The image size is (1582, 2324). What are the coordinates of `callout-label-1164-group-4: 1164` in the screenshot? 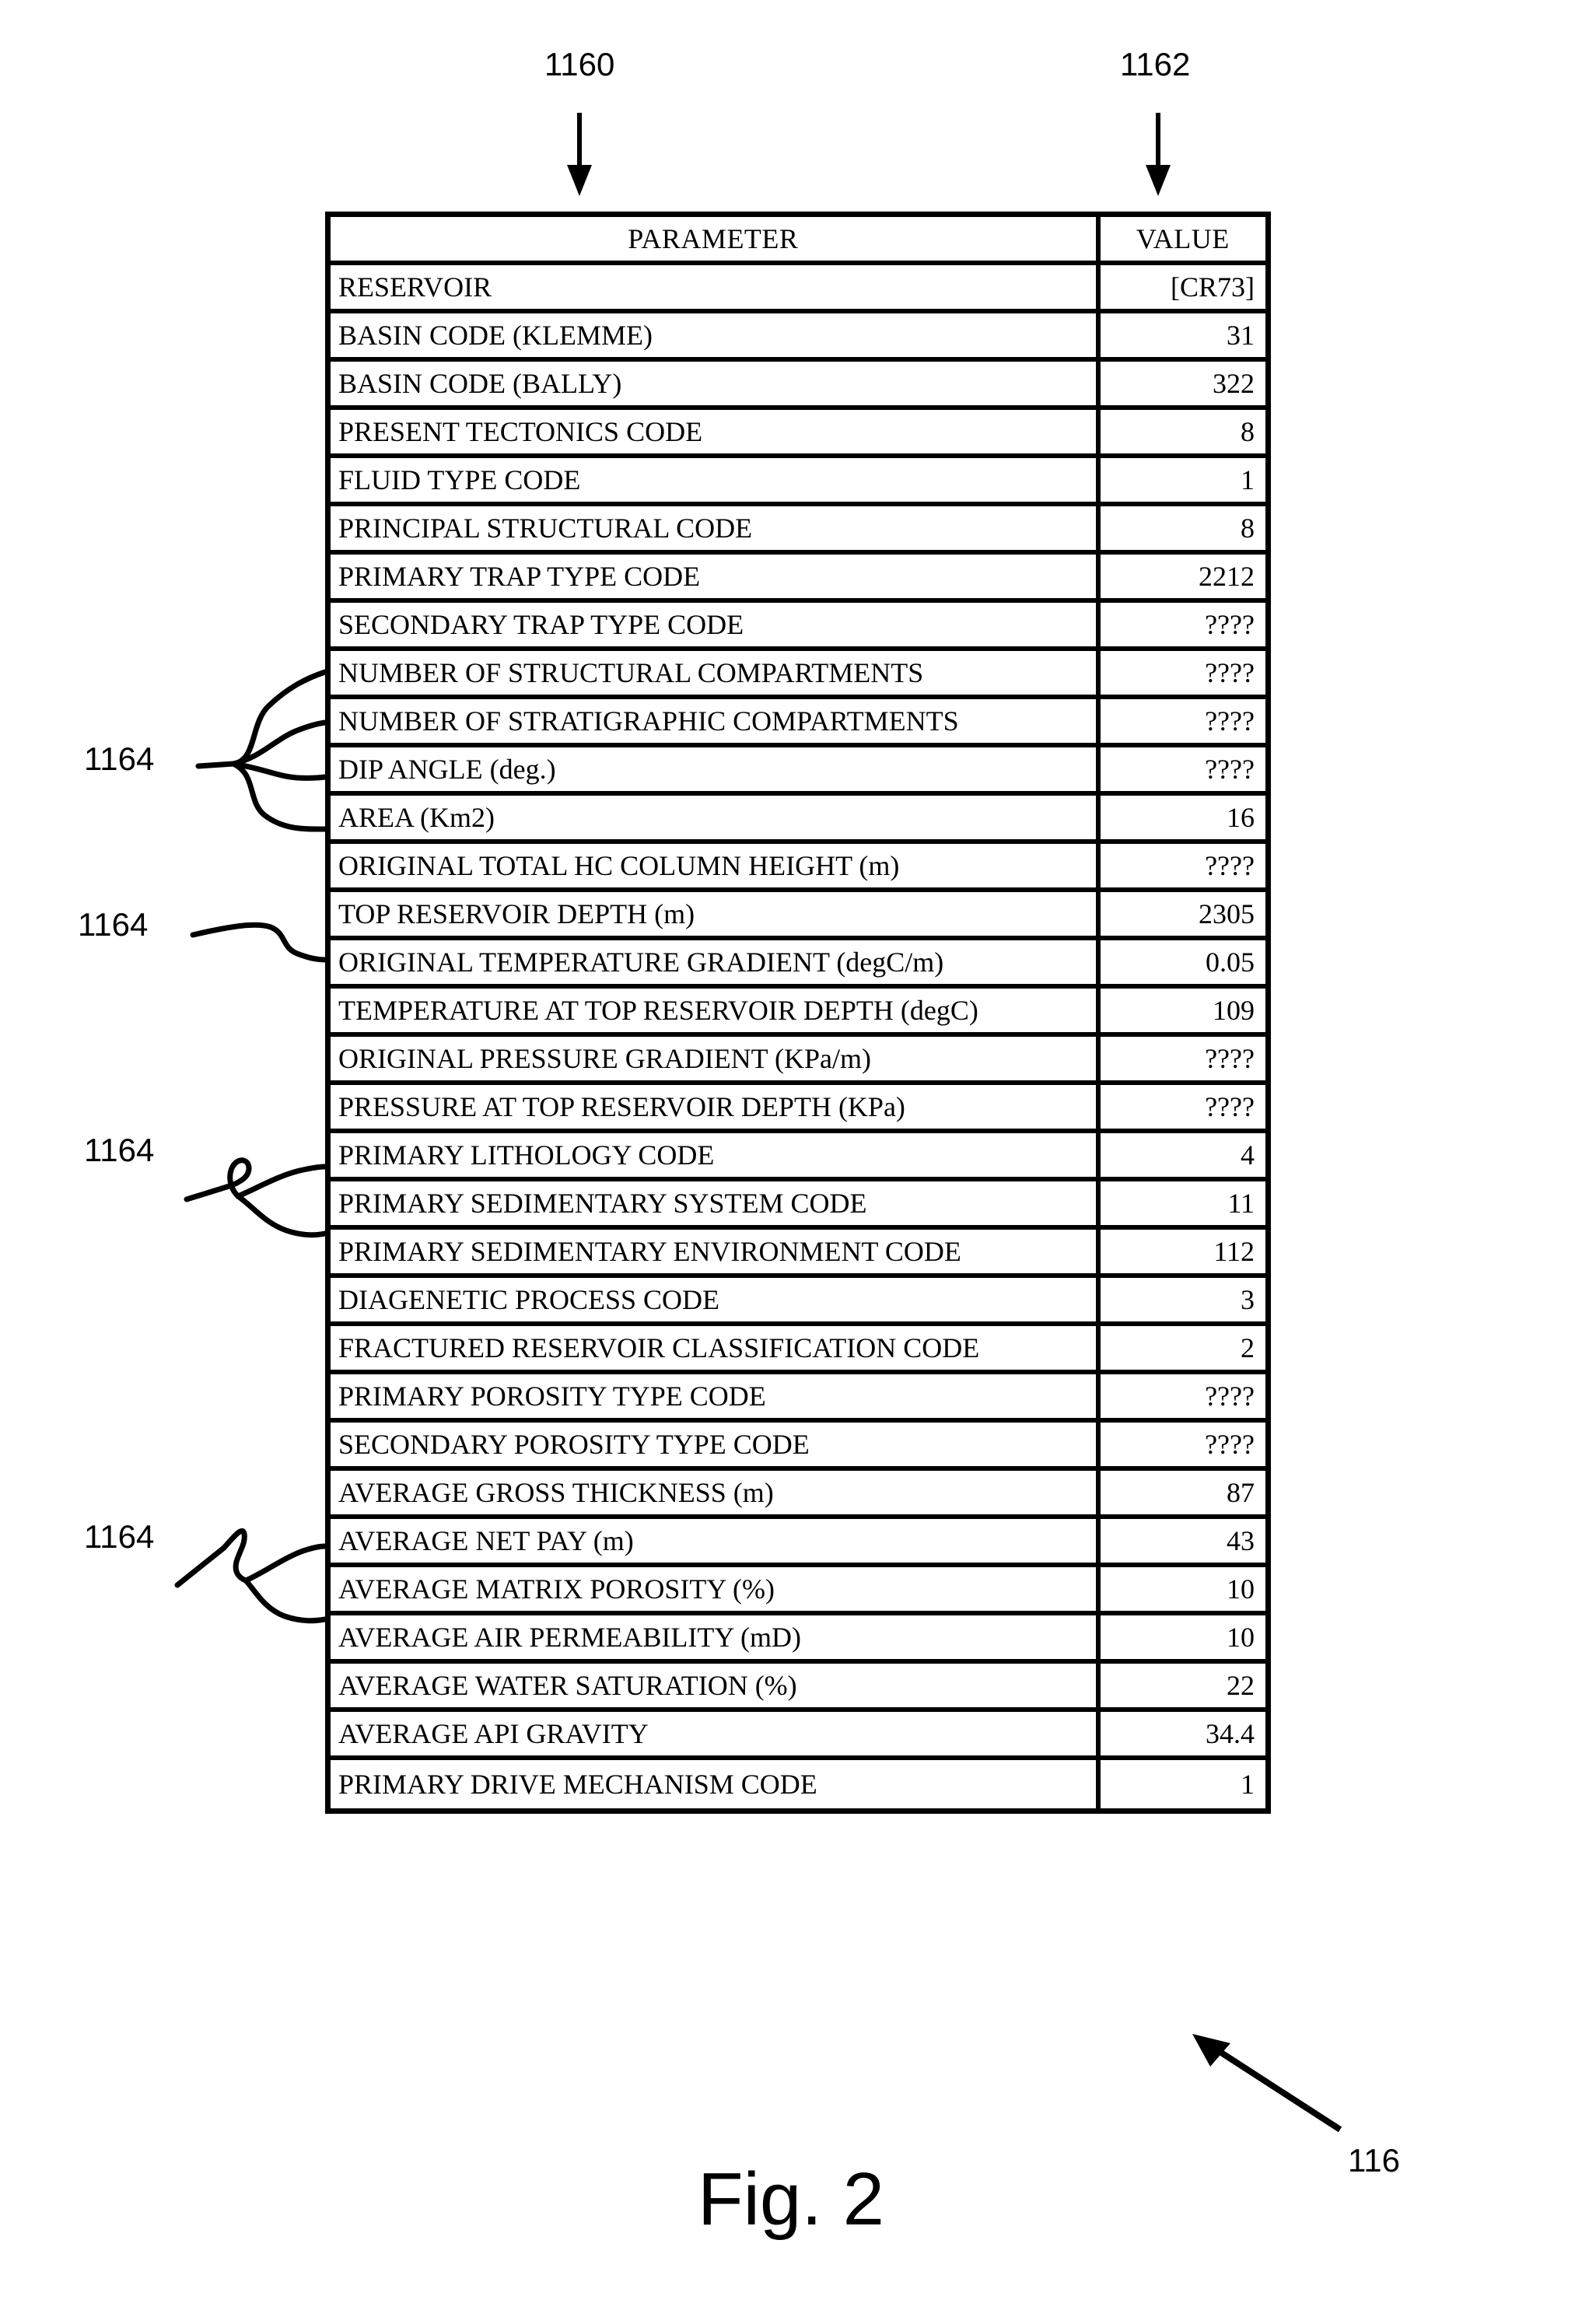 It's located at (120, 1537).